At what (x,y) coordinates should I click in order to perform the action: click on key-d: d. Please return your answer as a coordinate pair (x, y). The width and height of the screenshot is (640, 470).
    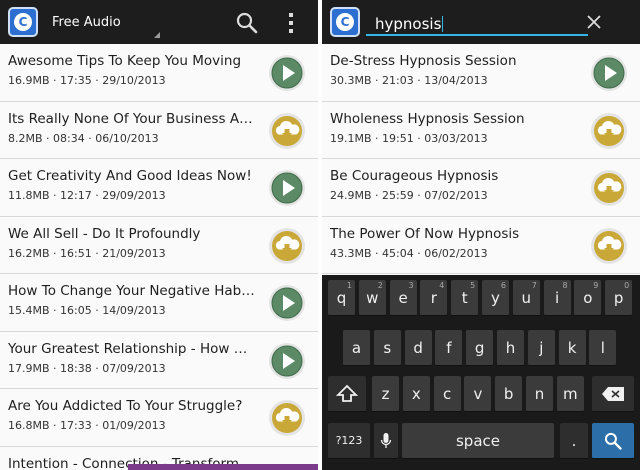
    Looking at the image, I should click on (418, 348).